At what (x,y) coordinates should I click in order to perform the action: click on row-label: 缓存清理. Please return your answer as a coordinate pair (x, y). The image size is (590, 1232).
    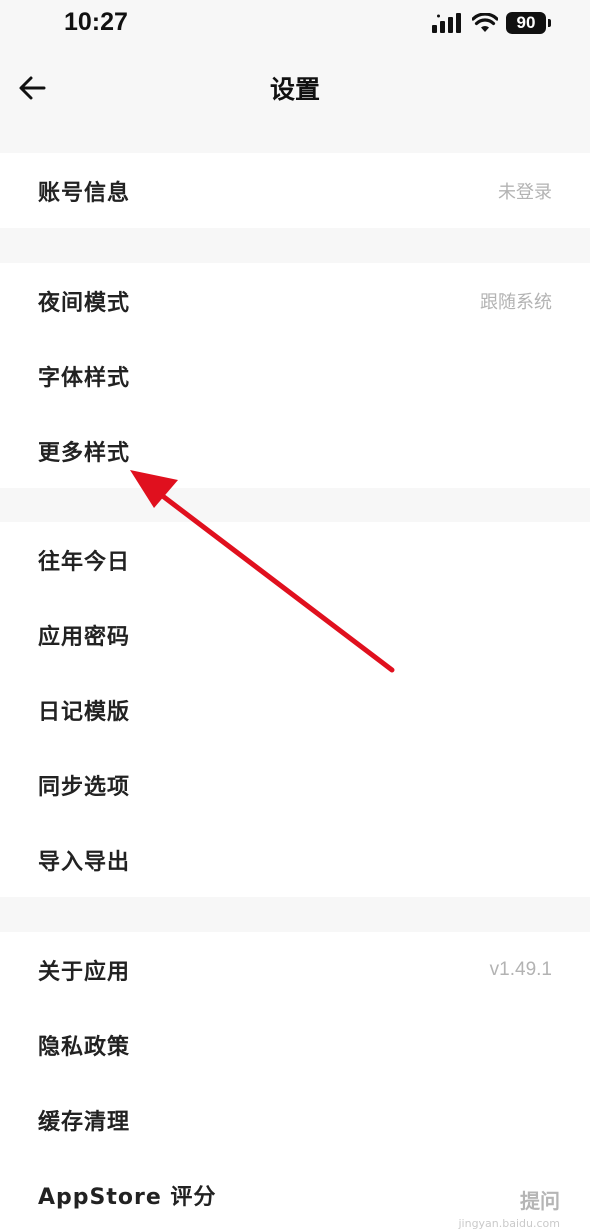
    Looking at the image, I should click on (84, 1122).